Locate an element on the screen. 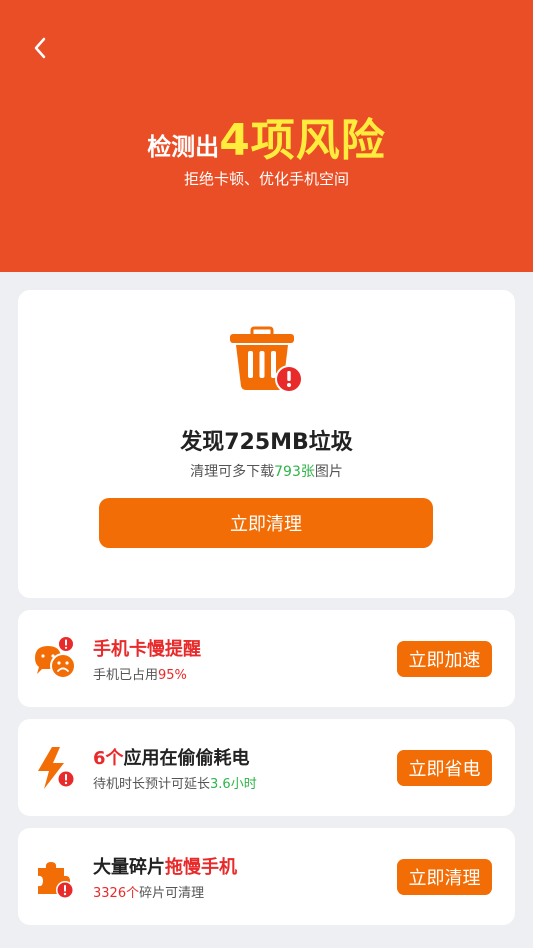 The image size is (533, 948). item-title: 6个应用在偷偷耗电 is located at coordinates (171, 757).